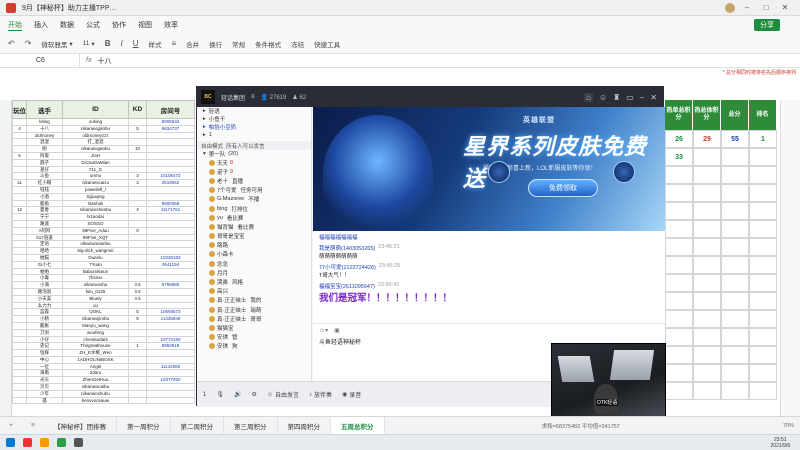  Describe the element at coordinates (254, 300) in the screenshot. I see `list-item: 真·正正峡士 我的` at that location.